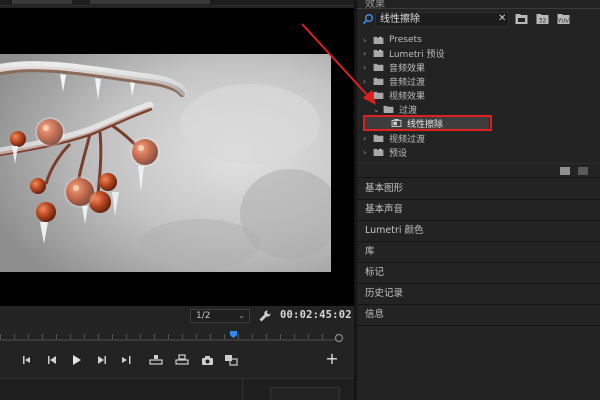 This screenshot has width=600, height=400. What do you see at coordinates (182, 360) in the screenshot?
I see `extract-icon` at bounding box center [182, 360].